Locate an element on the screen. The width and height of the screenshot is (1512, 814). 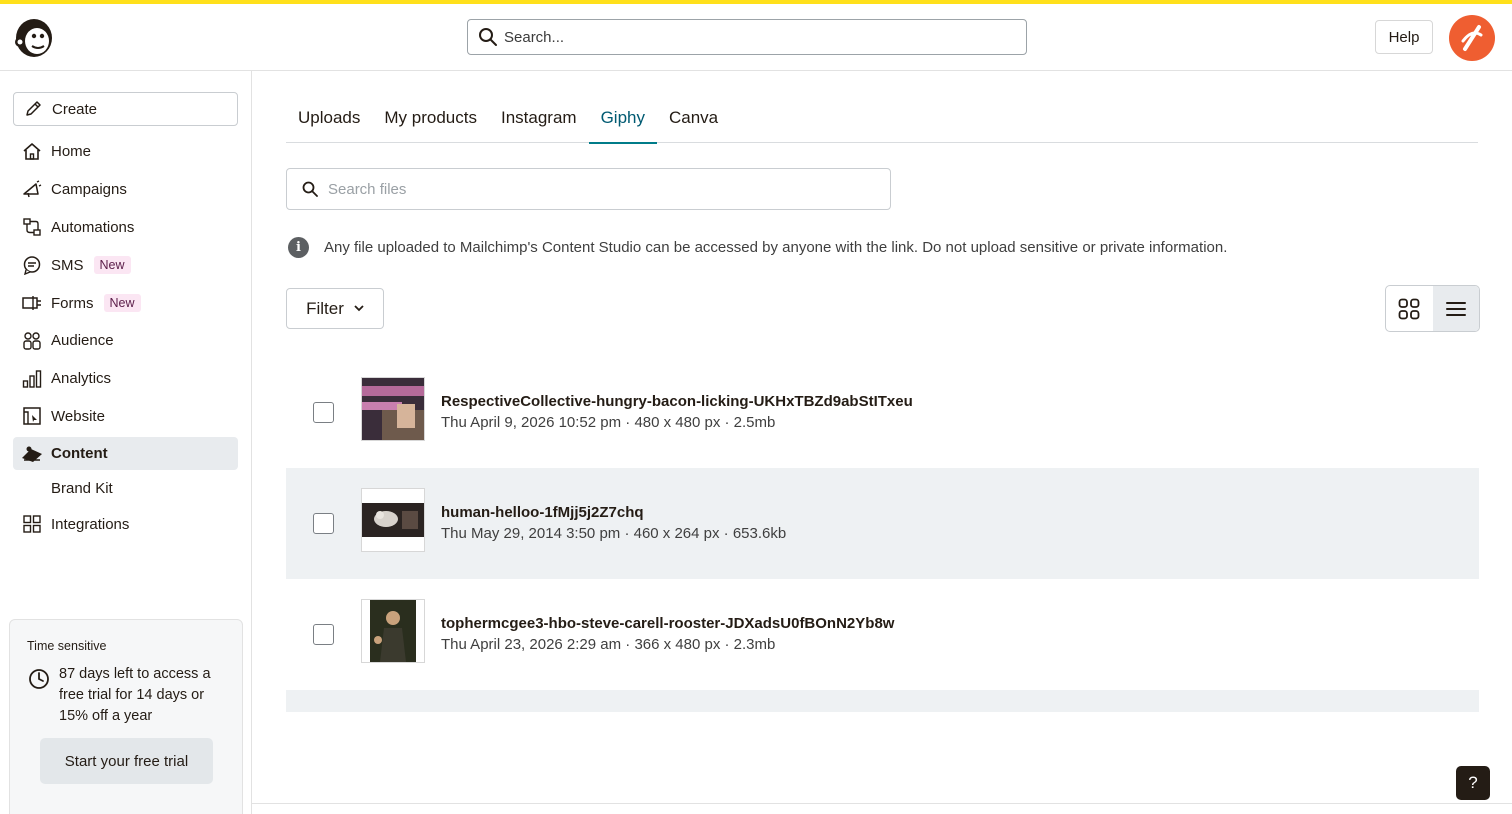
tab-giphy: Giphy is located at coordinates (623, 118).